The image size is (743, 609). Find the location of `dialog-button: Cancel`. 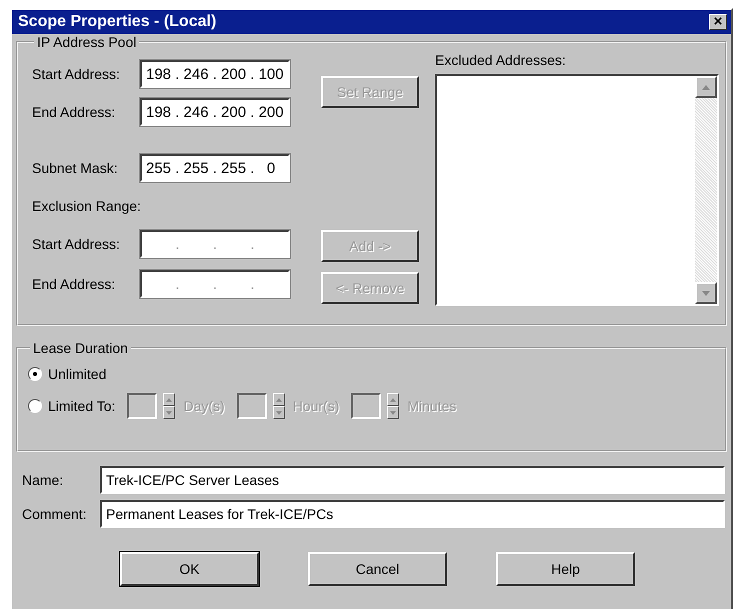

dialog-button: Cancel is located at coordinates (377, 569).